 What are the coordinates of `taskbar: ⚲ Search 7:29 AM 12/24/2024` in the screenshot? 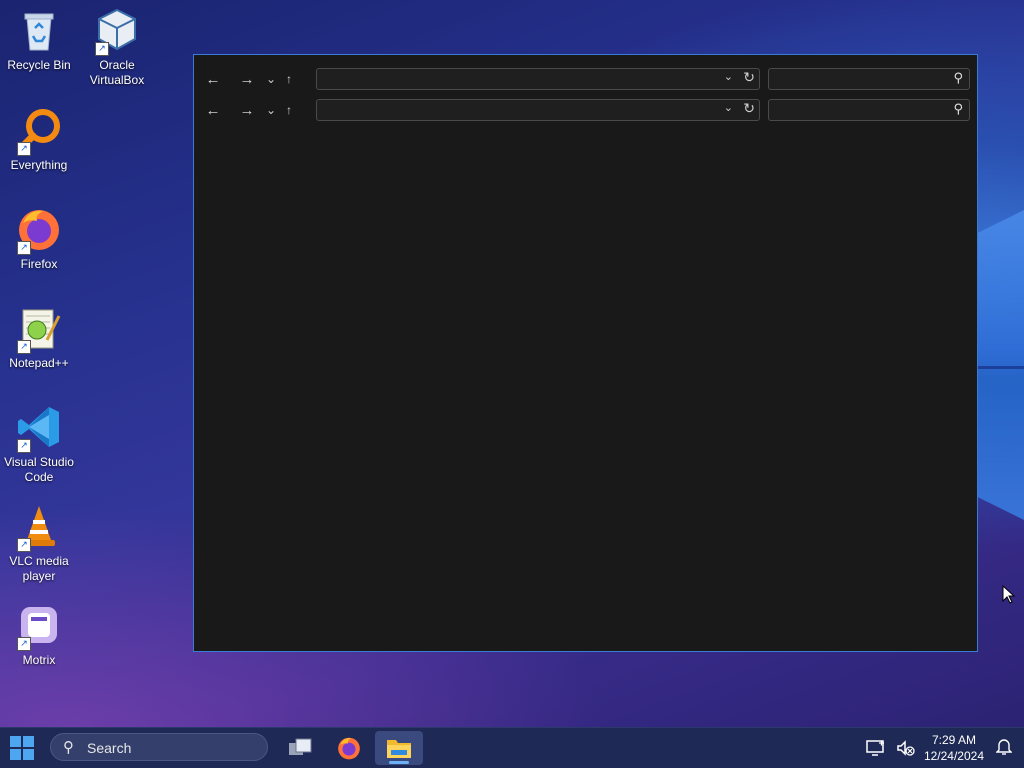 It's located at (512, 747).